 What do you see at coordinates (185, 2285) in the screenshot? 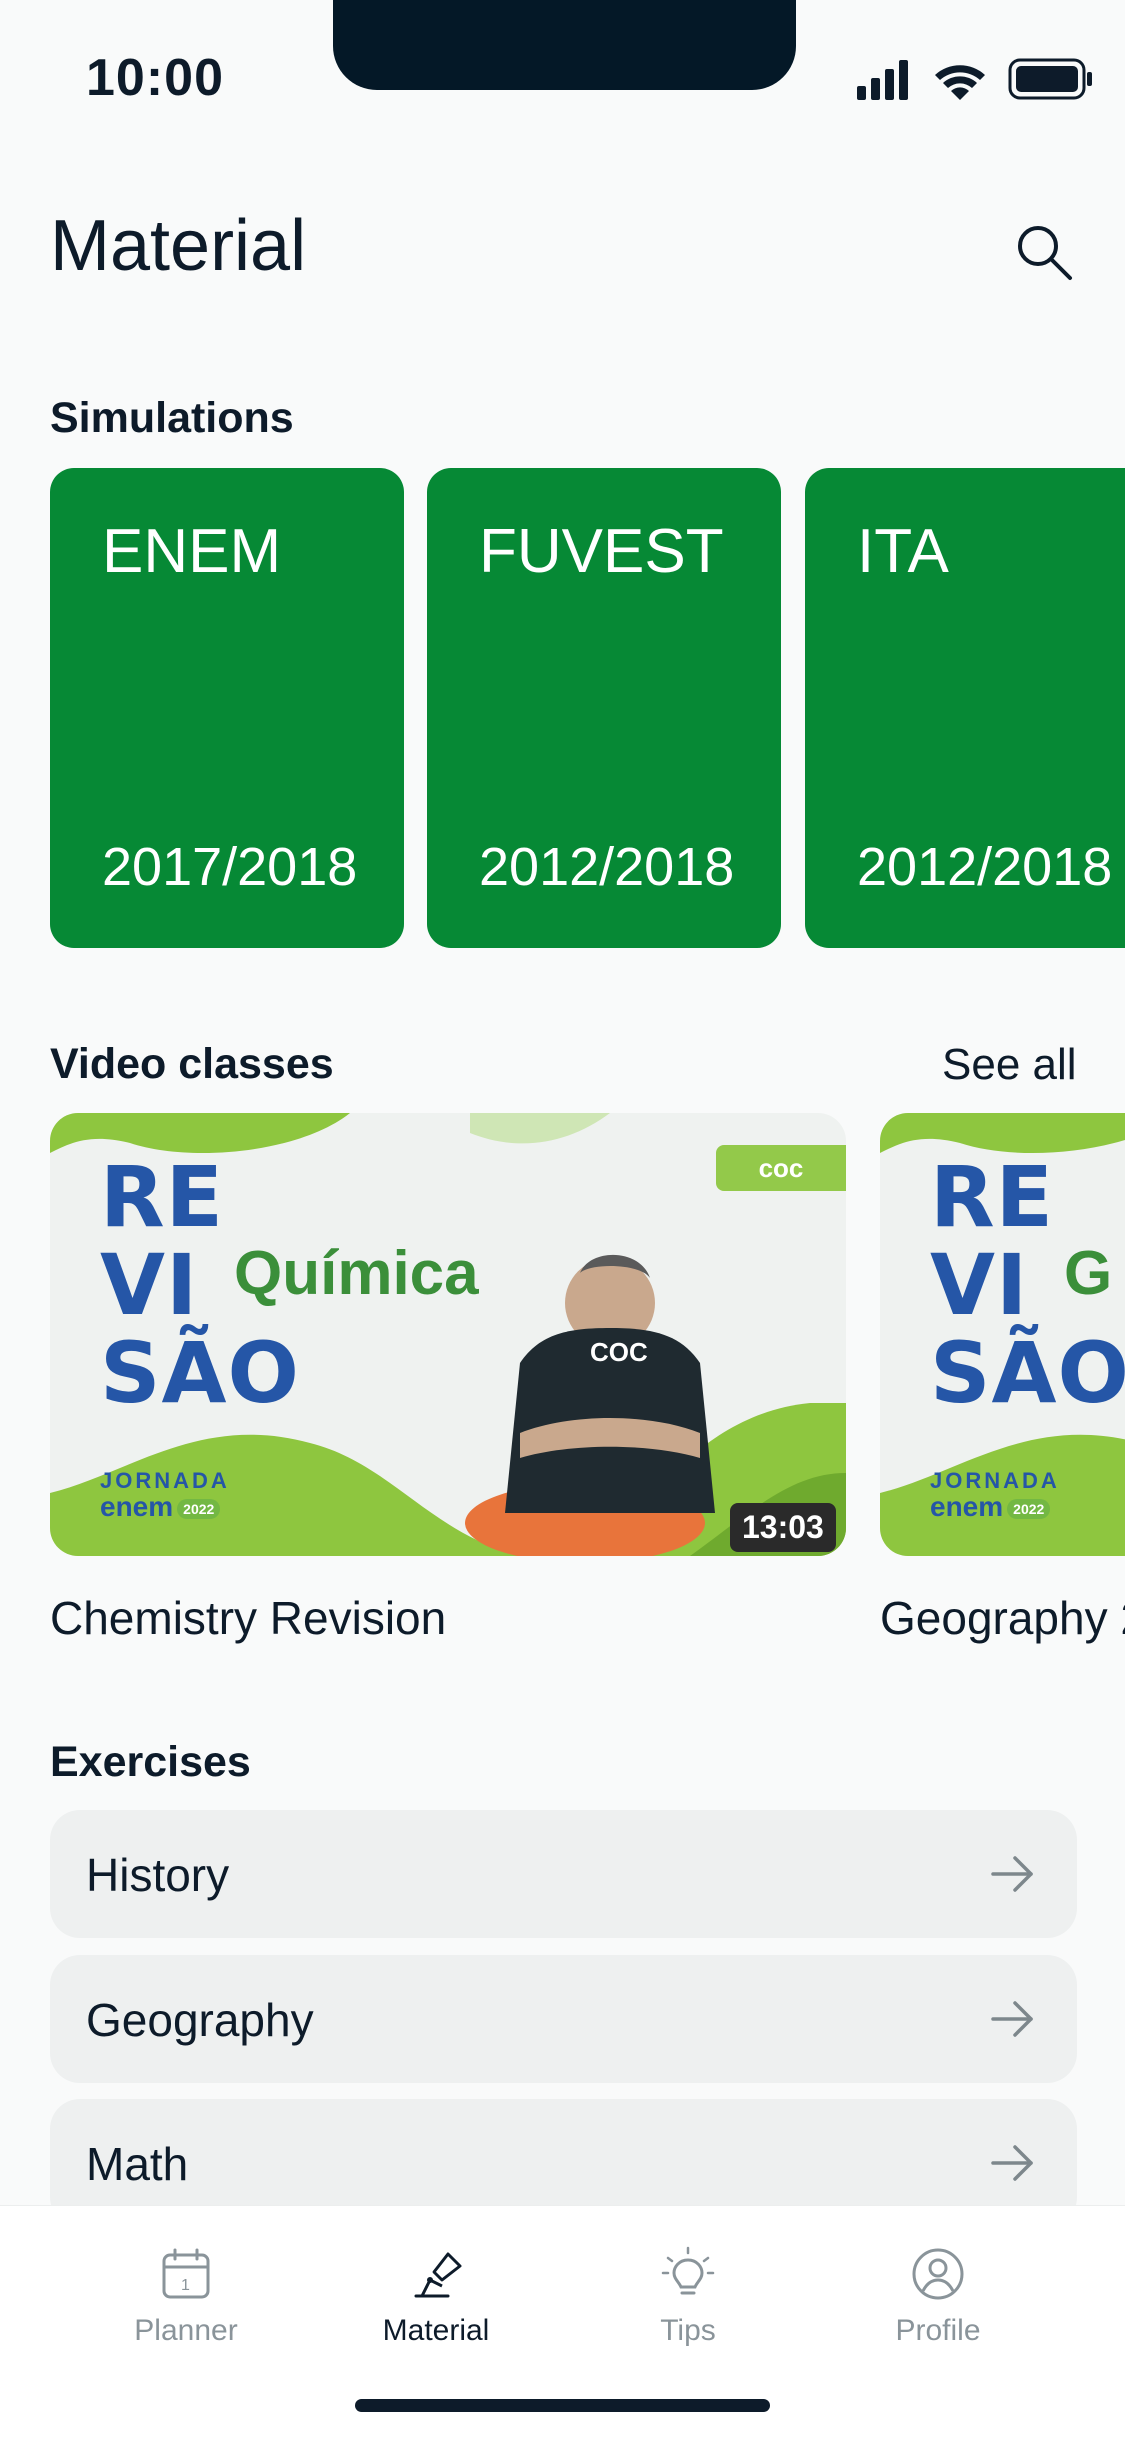
I see `svg-text: 1` at bounding box center [185, 2285].